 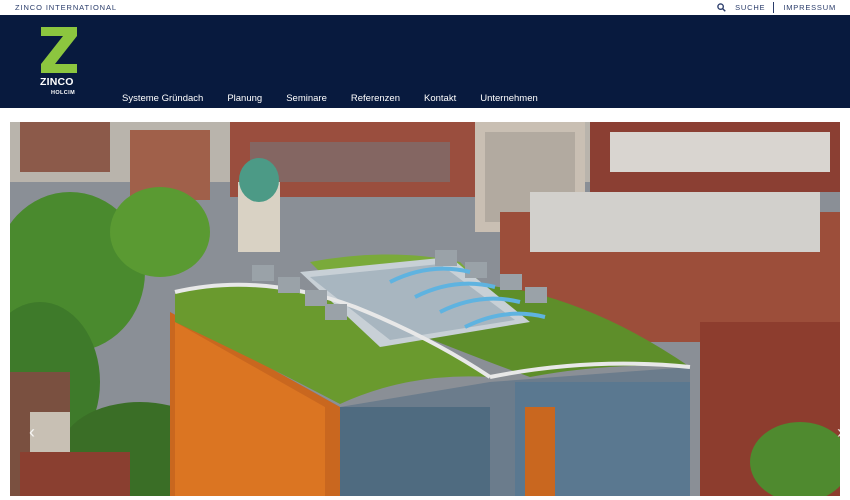 What do you see at coordinates (60, 63) in the screenshot?
I see `zinco-logo` at bounding box center [60, 63].